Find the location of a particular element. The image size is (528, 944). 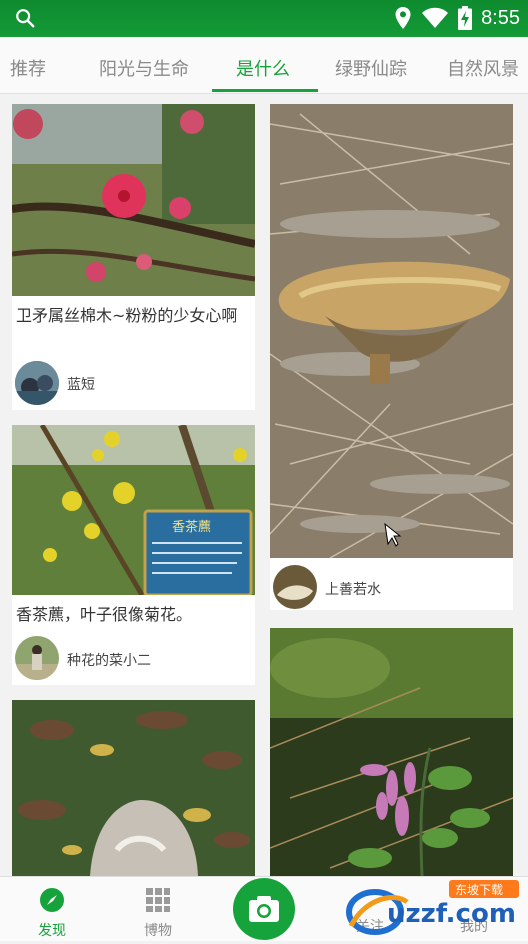

nav-museum-label: 博物 is located at coordinates (158, 931).